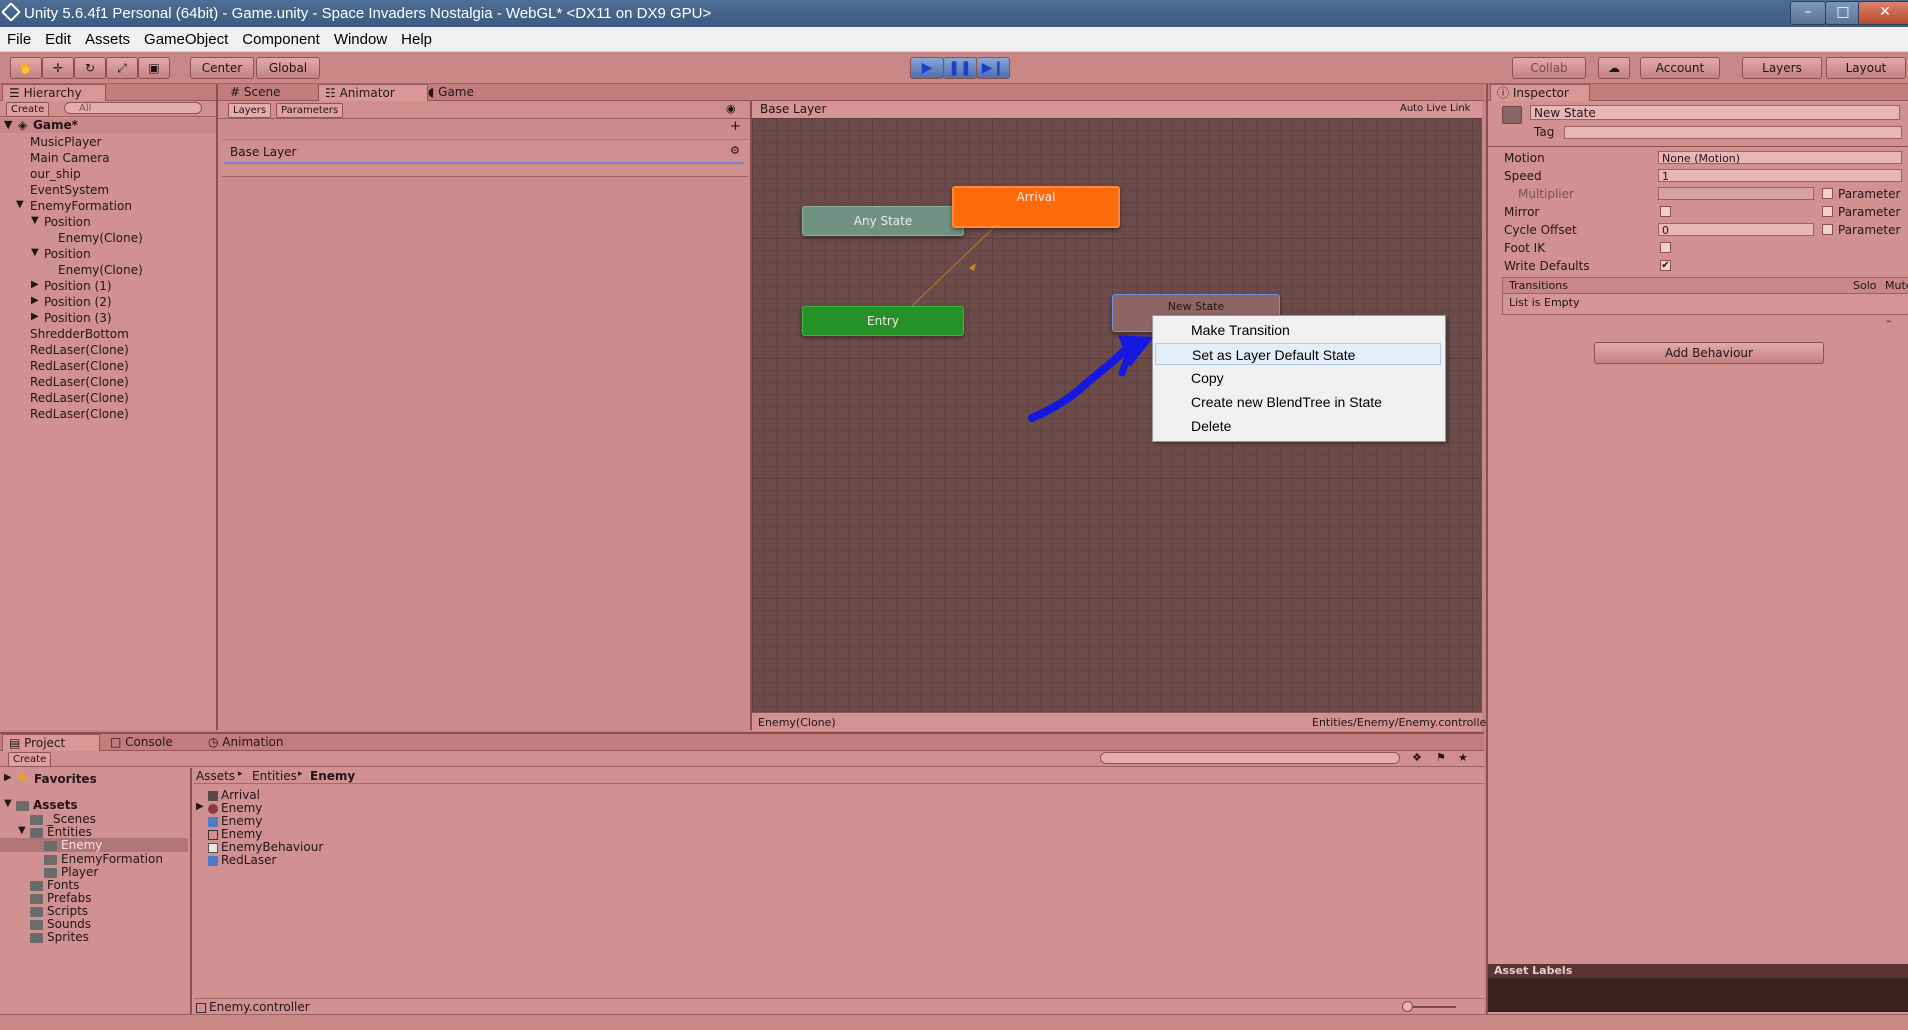  Describe the element at coordinates (1808, 13) in the screenshot. I see `minimize-button: –` at that location.